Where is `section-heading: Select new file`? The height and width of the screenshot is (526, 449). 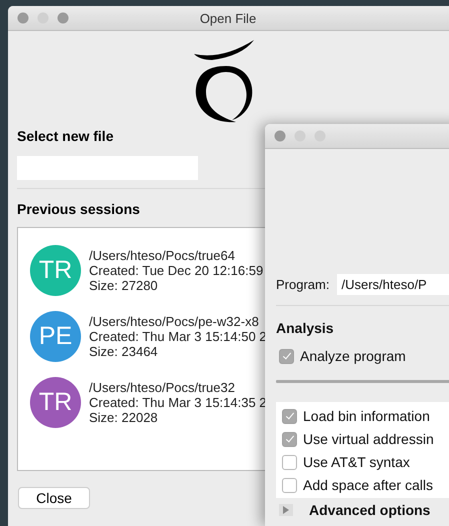 section-heading: Select new file is located at coordinates (65, 136).